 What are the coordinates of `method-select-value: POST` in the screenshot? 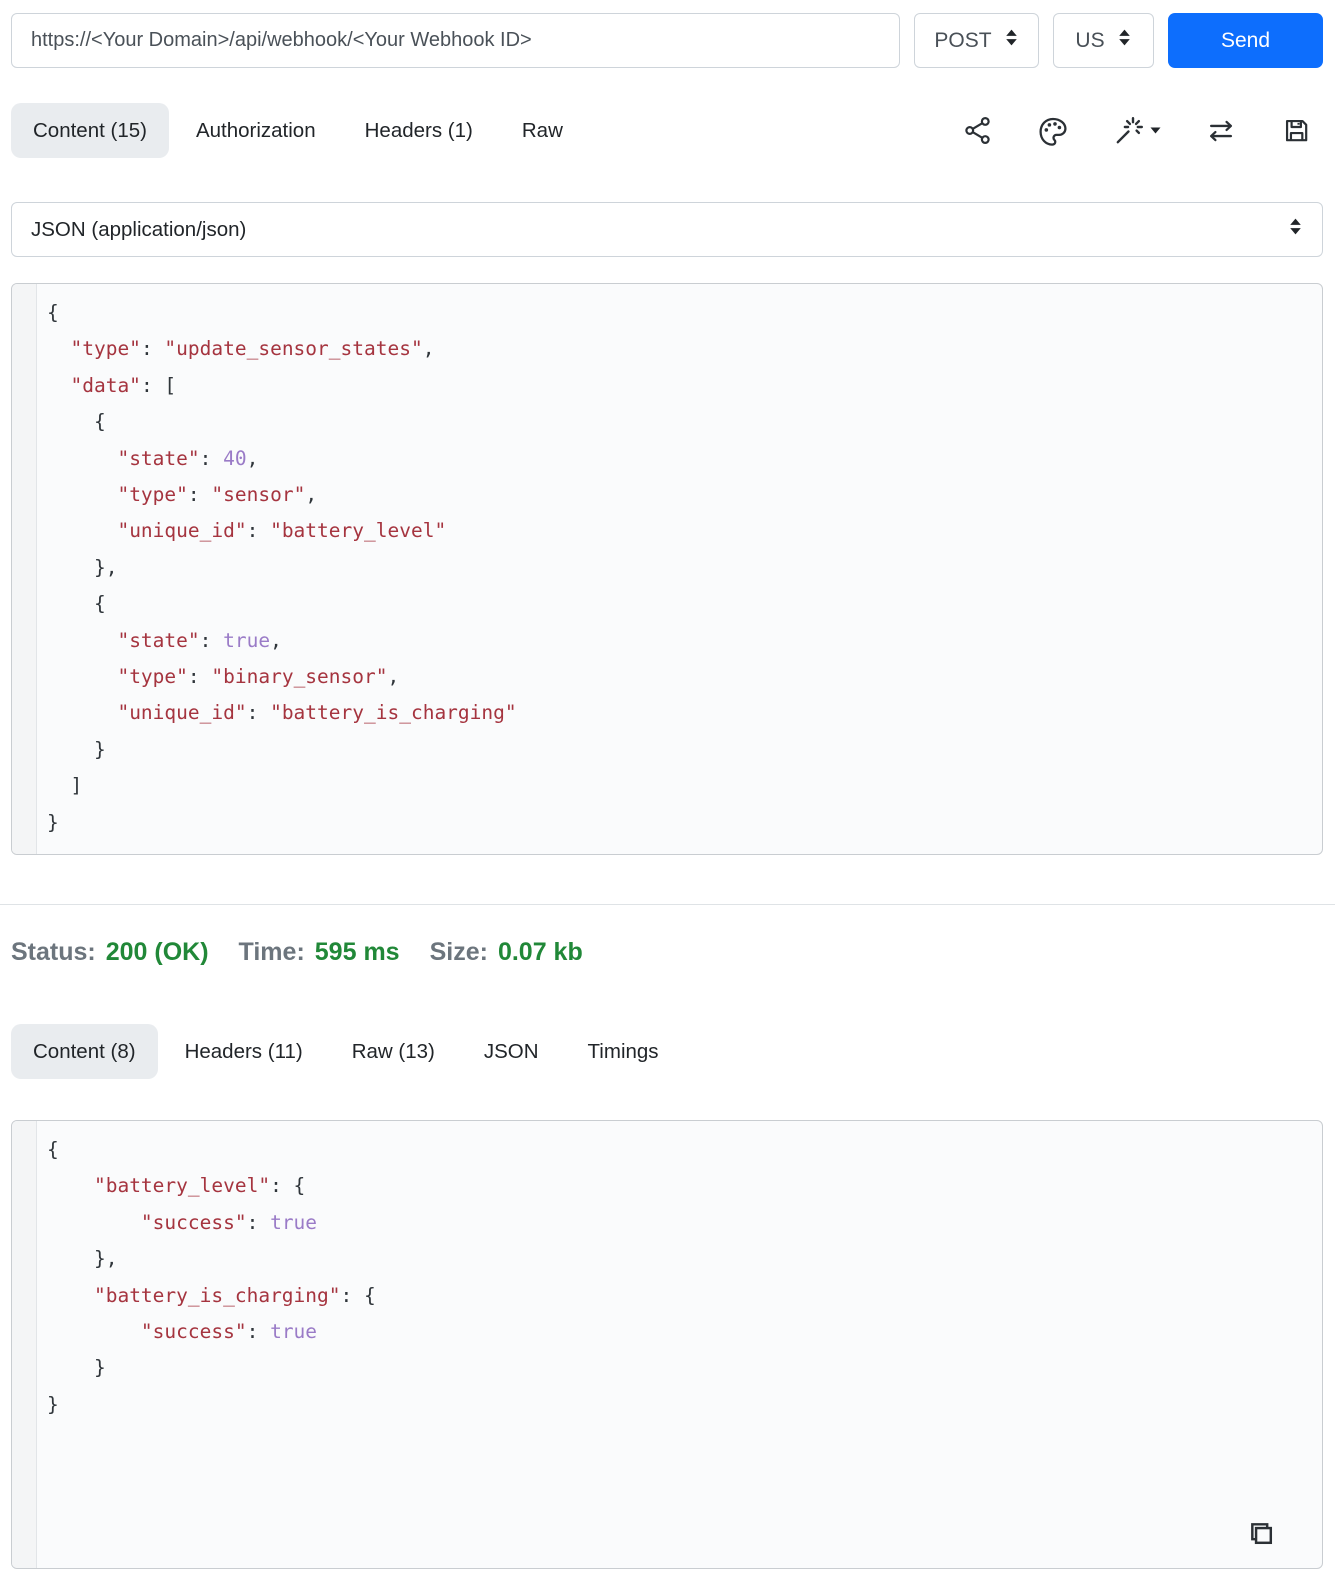 It's located at (963, 40).